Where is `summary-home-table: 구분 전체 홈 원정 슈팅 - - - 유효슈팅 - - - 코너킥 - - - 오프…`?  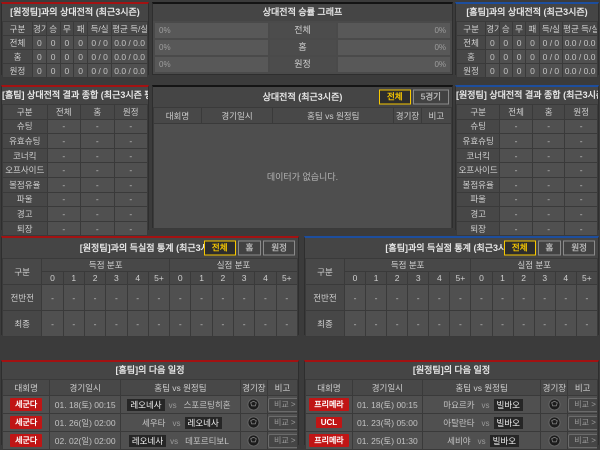 summary-home-table: 구분 전체 홈 원정 슈팅 - - - 유효슈팅 - - - 코너킥 - - - 오프… is located at coordinates (75, 170).